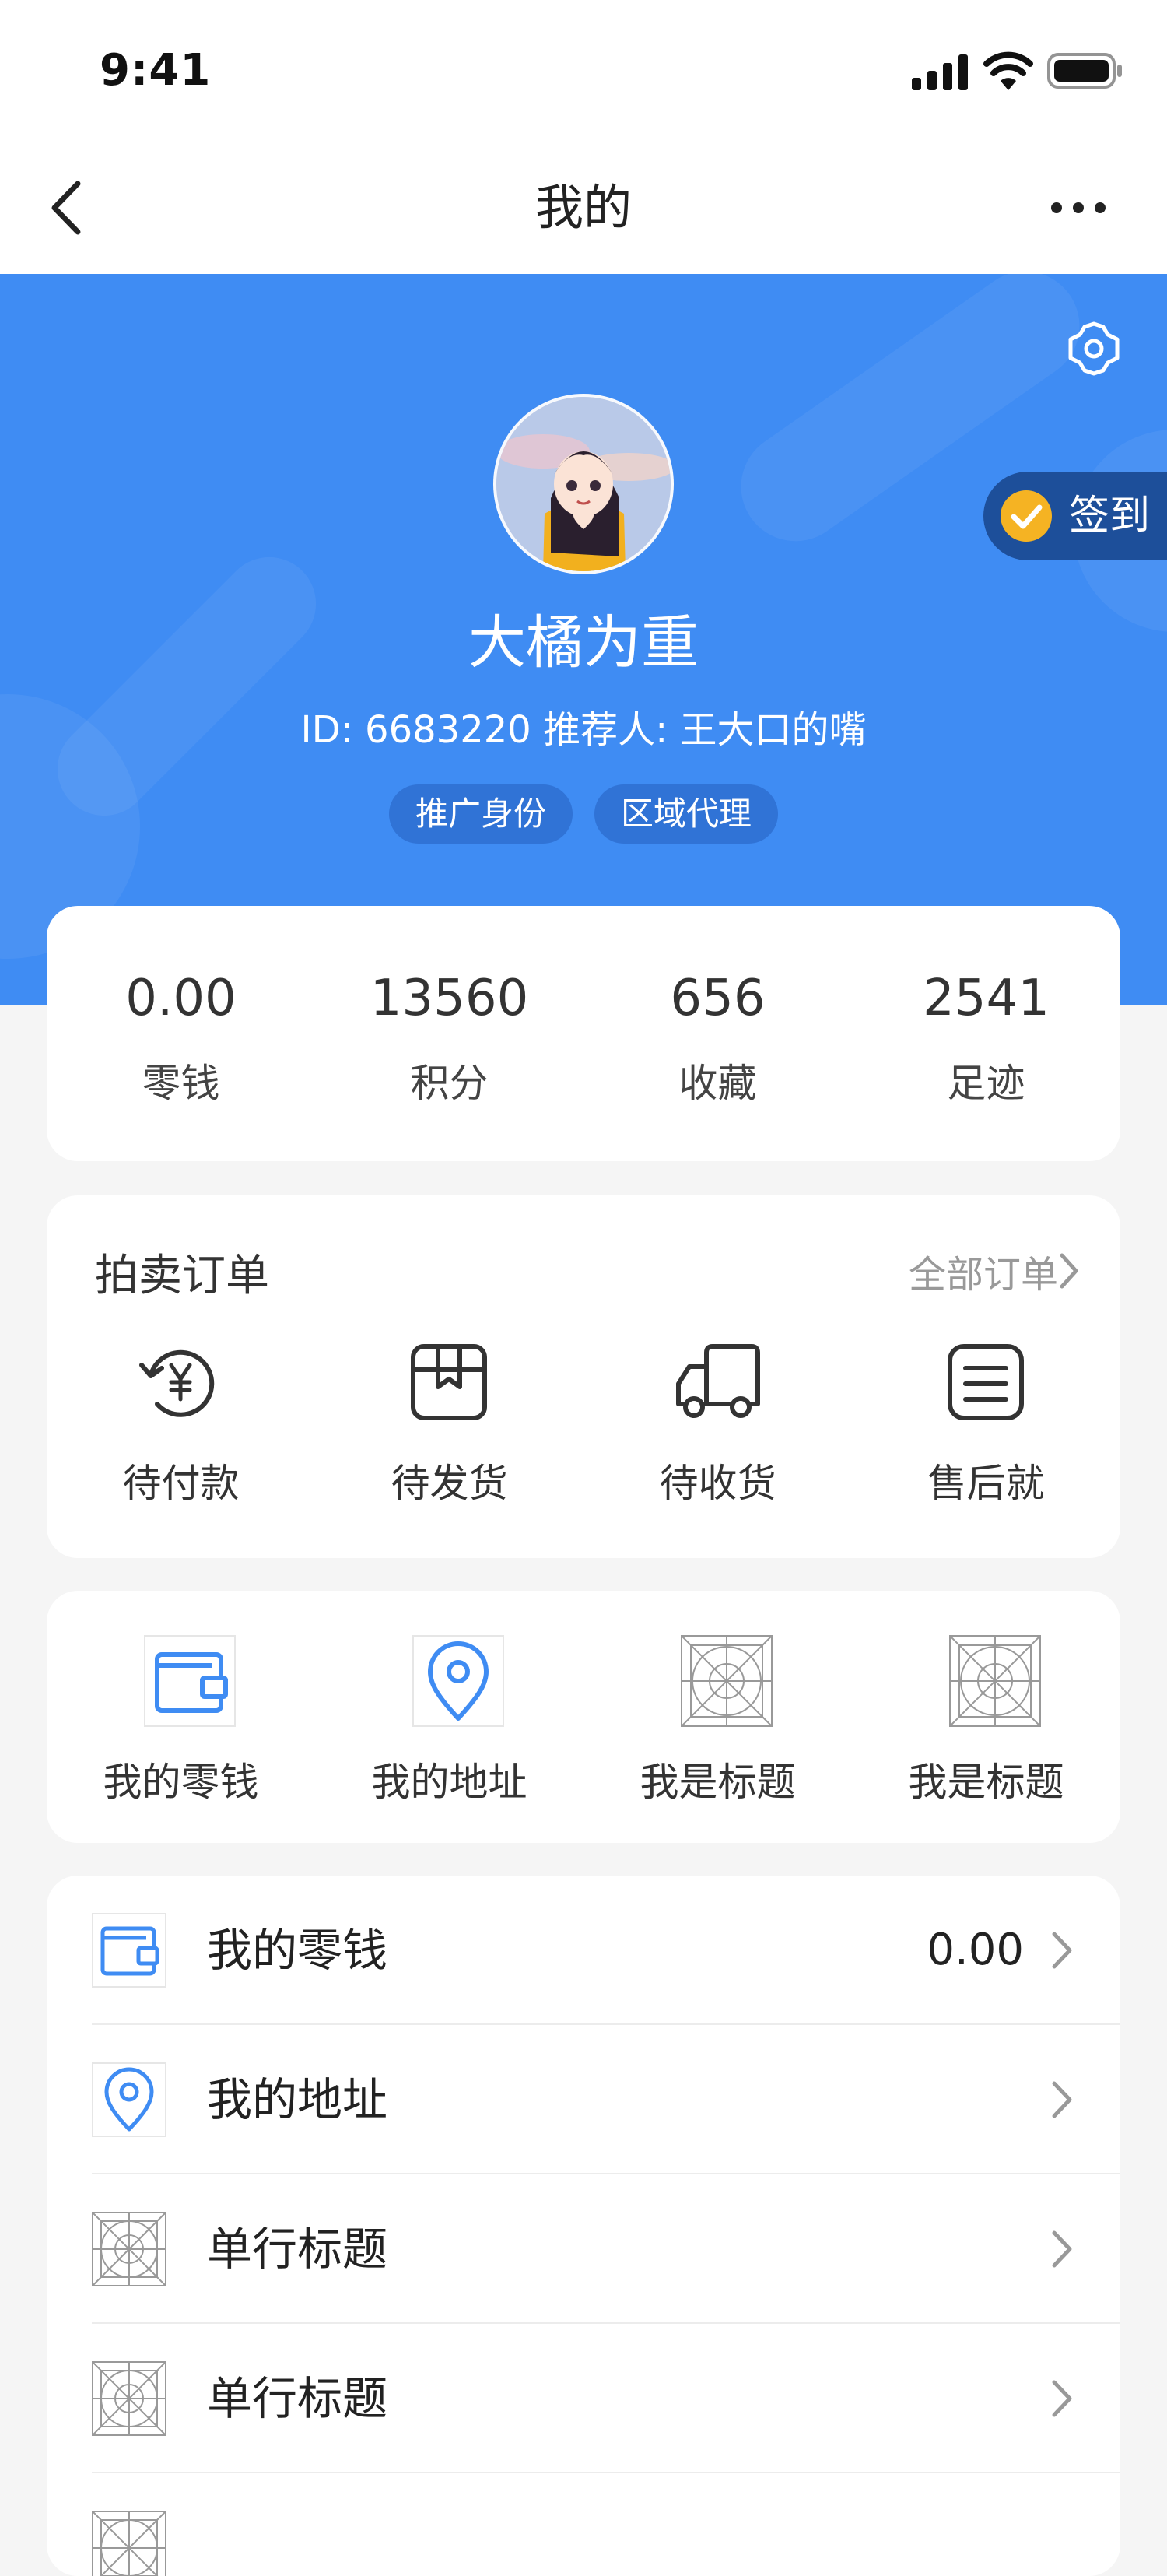 The width and height of the screenshot is (1167, 2576). I want to click on tag-promotion-identity: 推广身份, so click(481, 814).